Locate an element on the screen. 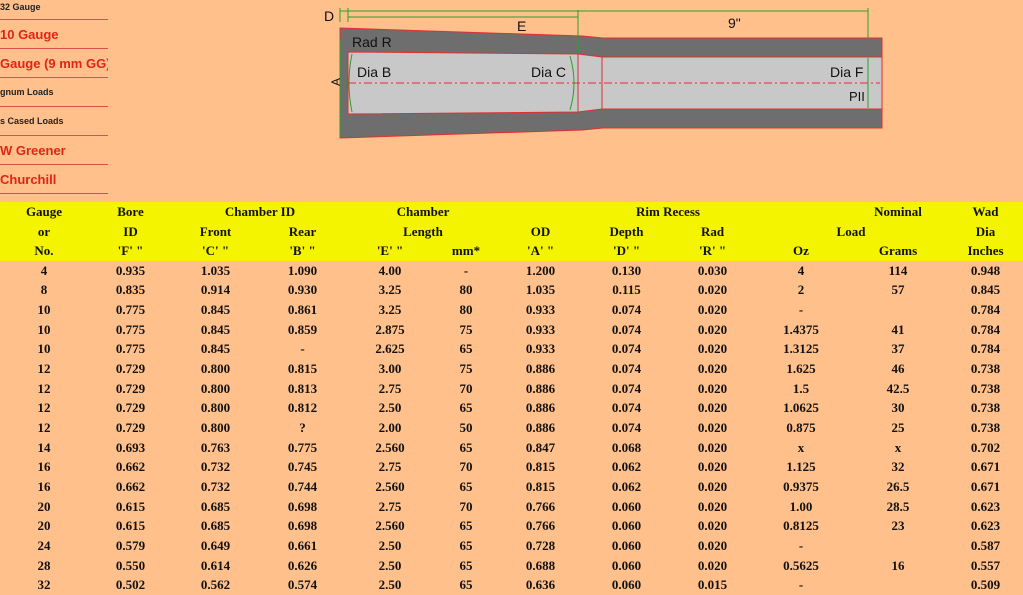  header-a-unit: 'A' " is located at coordinates (540, 251).